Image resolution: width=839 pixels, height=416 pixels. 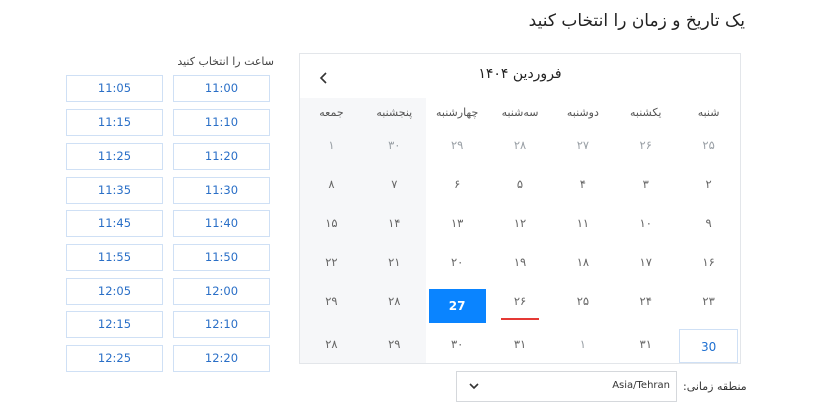 I want to click on weekday-header: پنجشنبه, so click(x=394, y=112).